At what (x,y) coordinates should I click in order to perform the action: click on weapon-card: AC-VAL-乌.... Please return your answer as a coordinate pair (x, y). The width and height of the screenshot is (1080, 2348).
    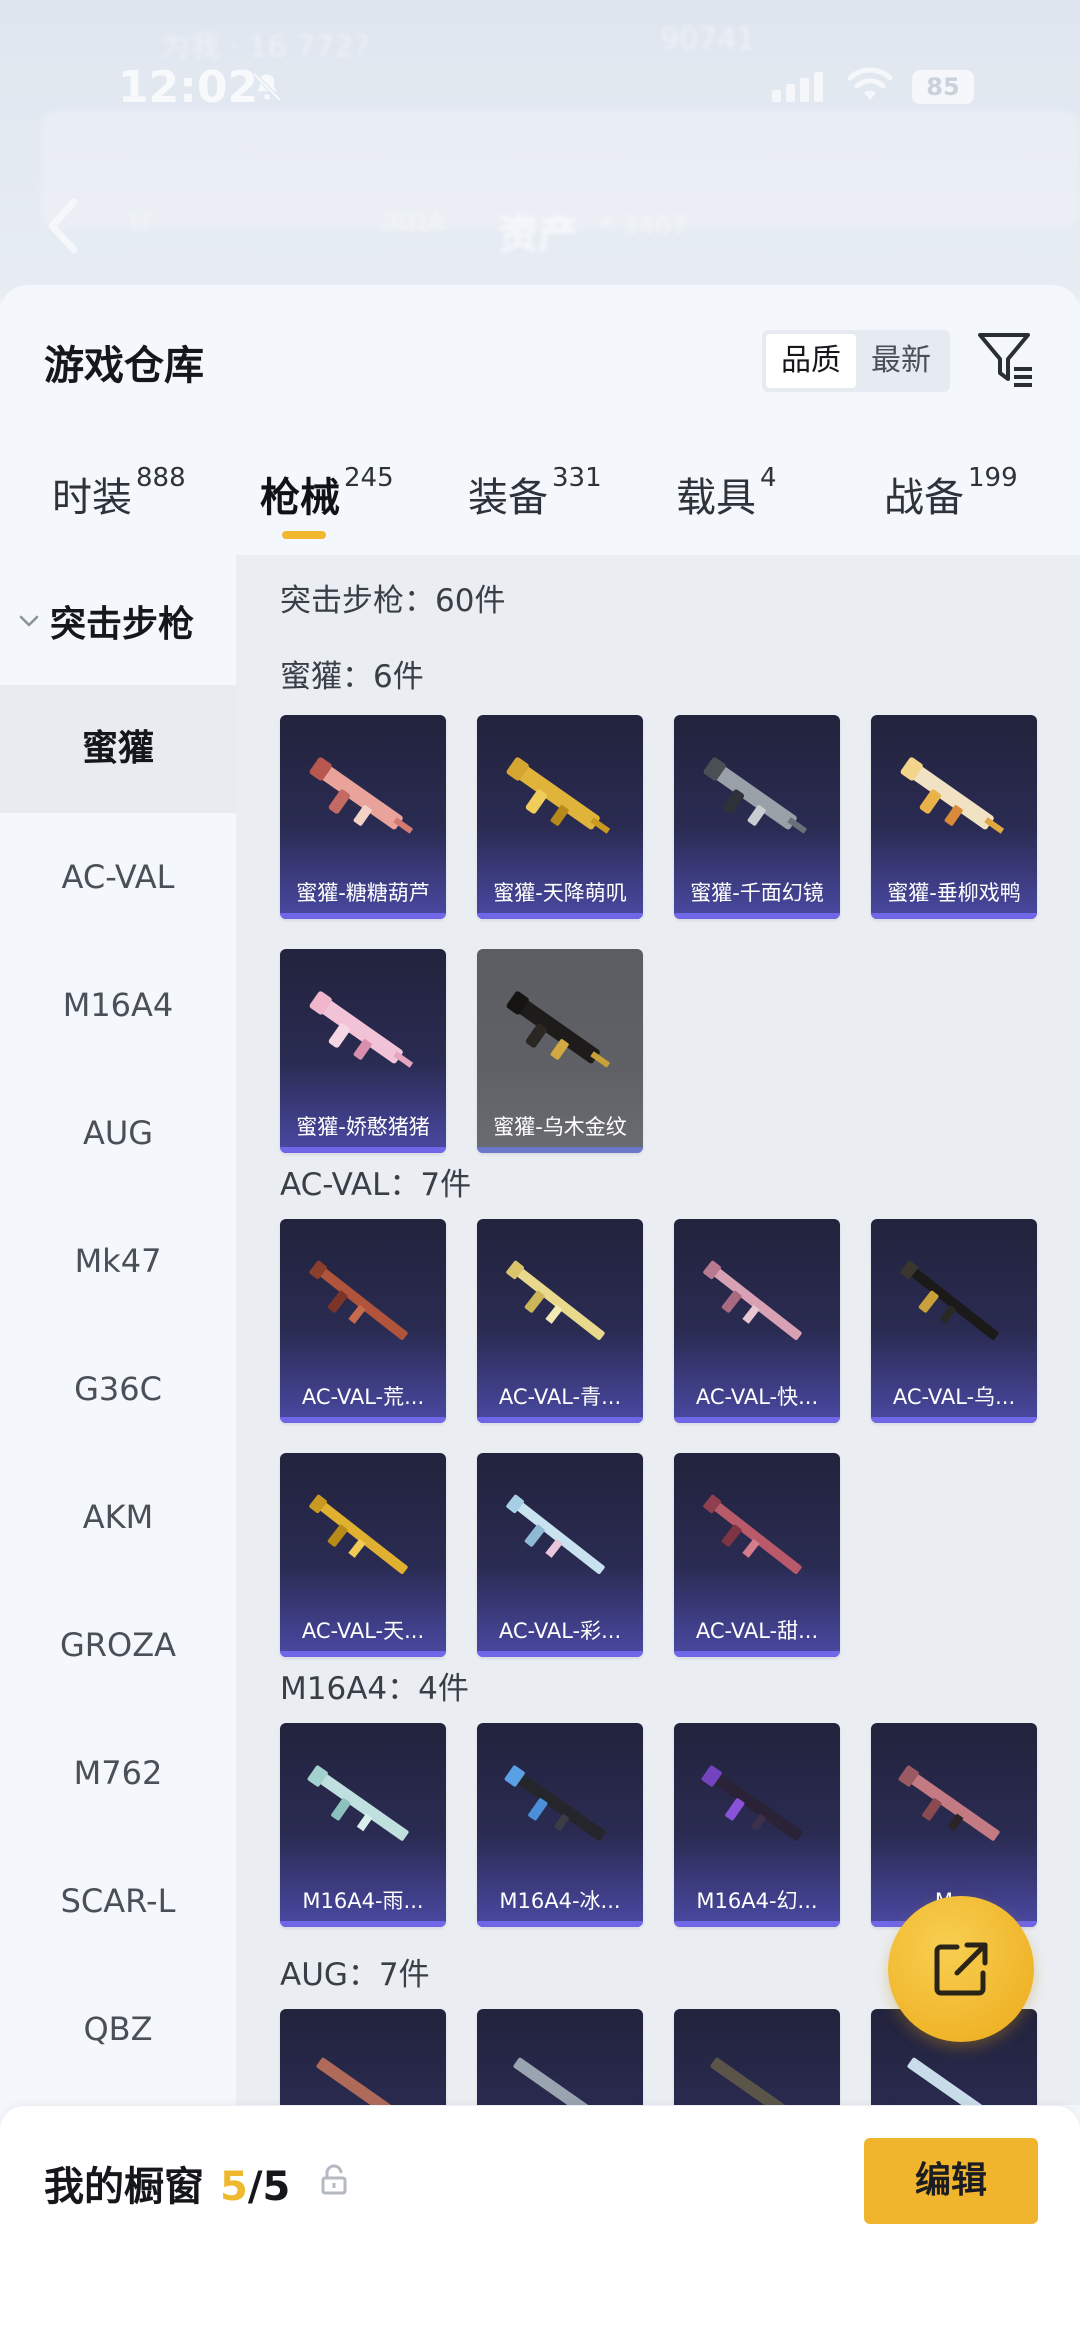
    Looking at the image, I should click on (954, 1321).